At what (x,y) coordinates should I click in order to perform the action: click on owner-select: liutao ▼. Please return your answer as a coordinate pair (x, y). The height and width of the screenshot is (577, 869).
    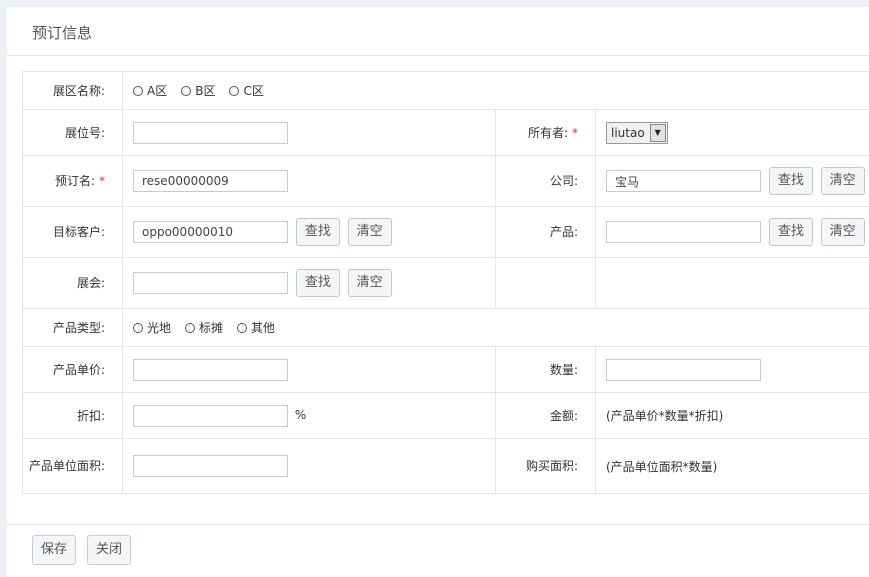
    Looking at the image, I should click on (637, 133).